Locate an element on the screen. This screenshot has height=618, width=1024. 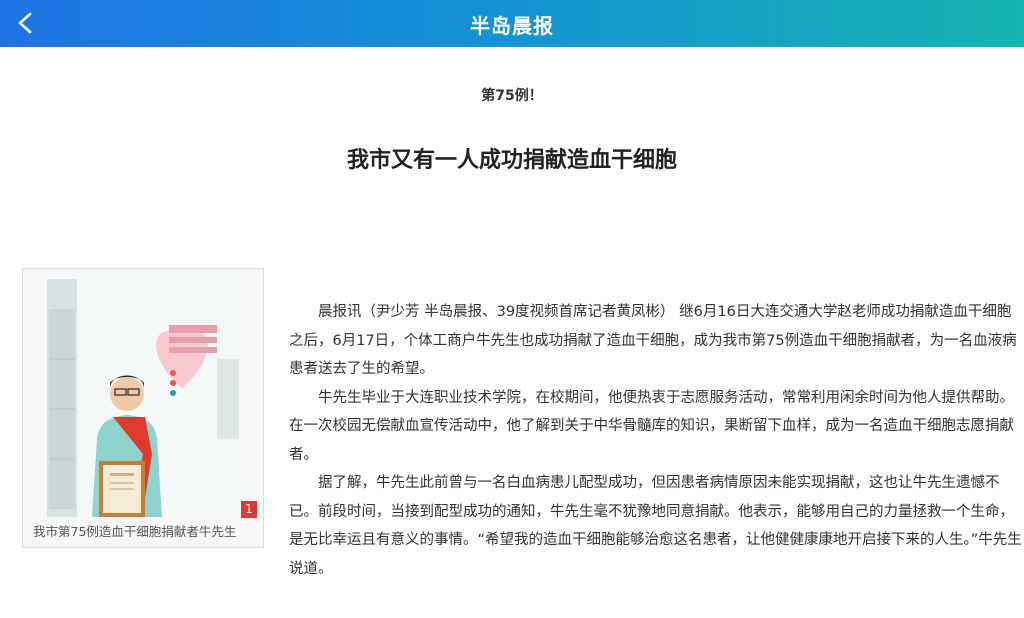
app-title: 半岛晨报 is located at coordinates (512, 26).